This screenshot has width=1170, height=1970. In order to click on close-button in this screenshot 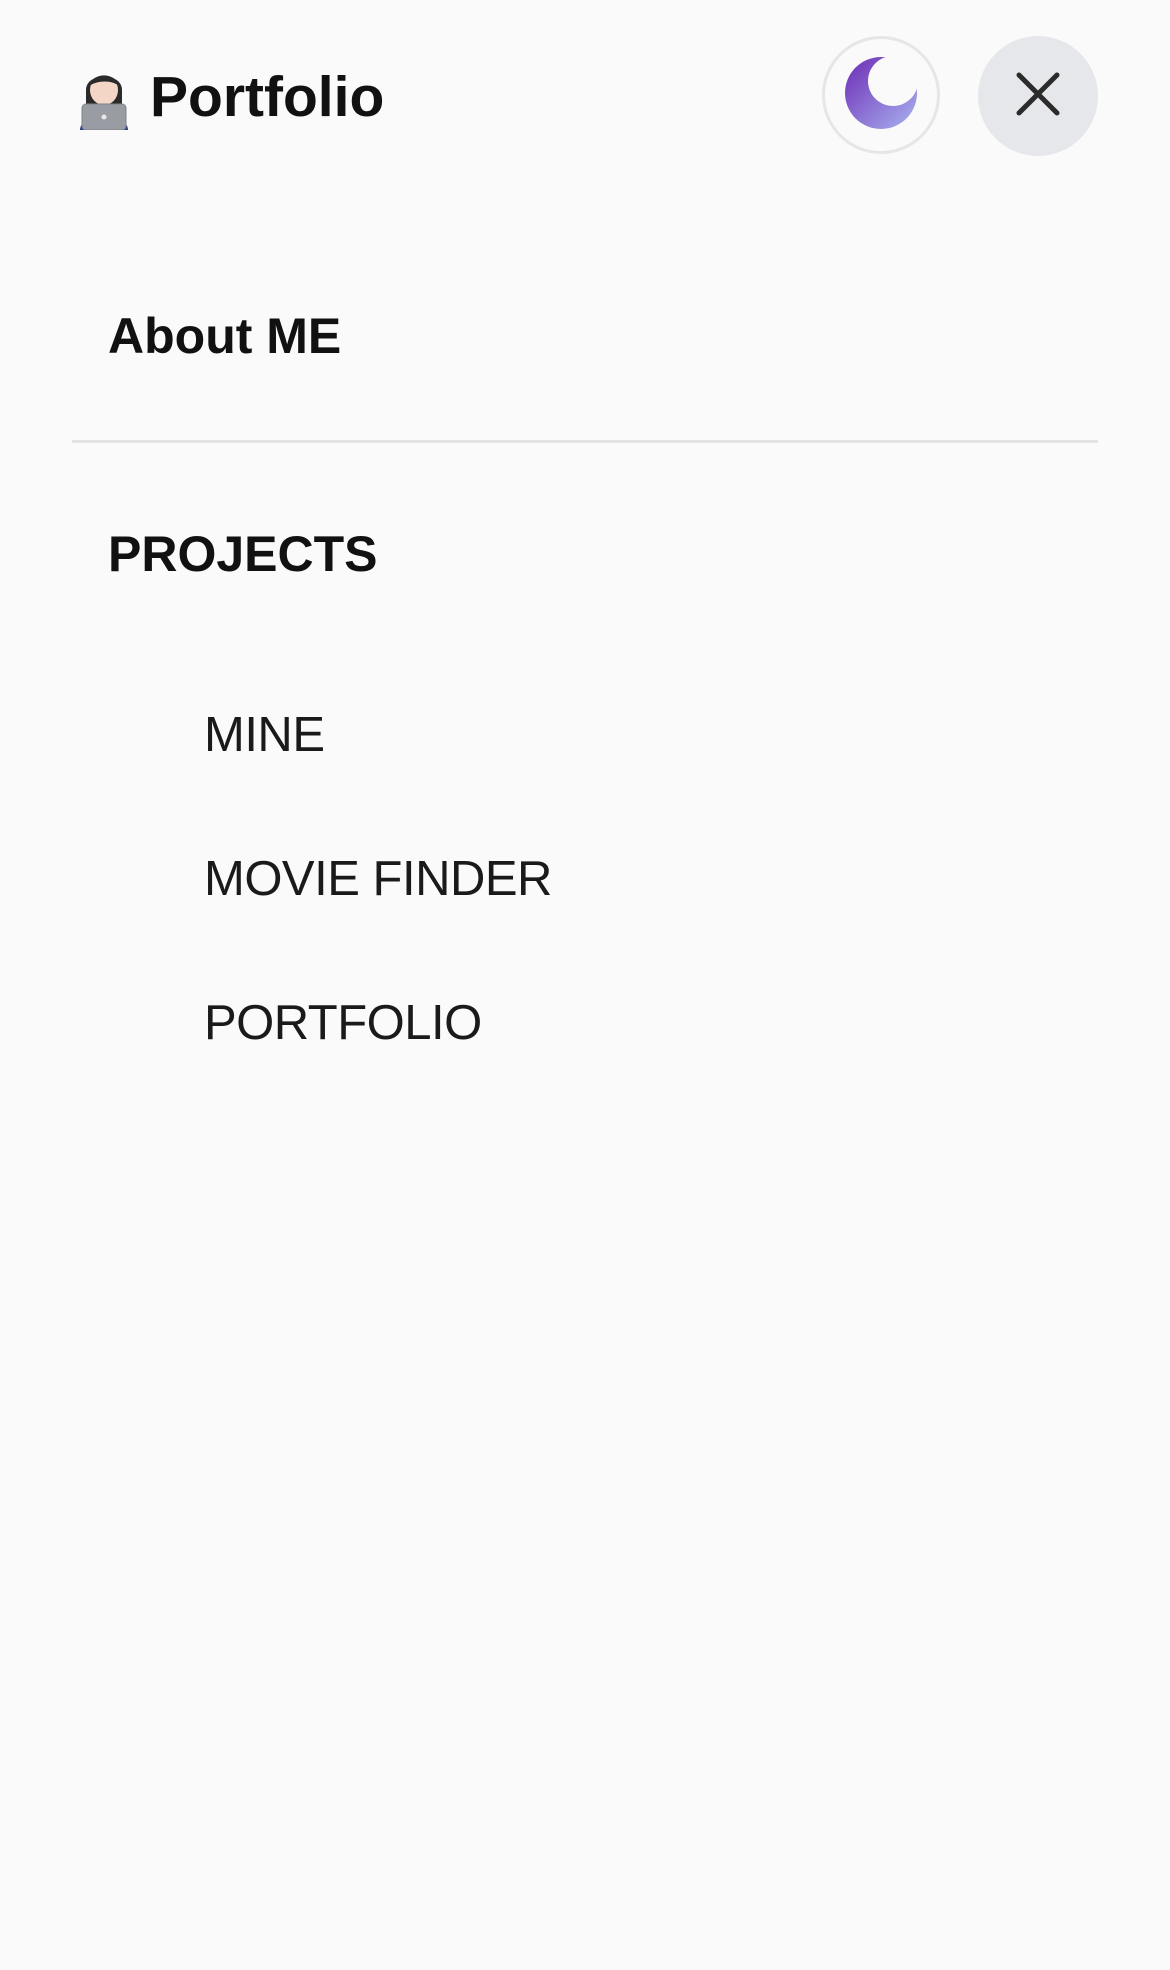, I will do `click(1038, 96)`.